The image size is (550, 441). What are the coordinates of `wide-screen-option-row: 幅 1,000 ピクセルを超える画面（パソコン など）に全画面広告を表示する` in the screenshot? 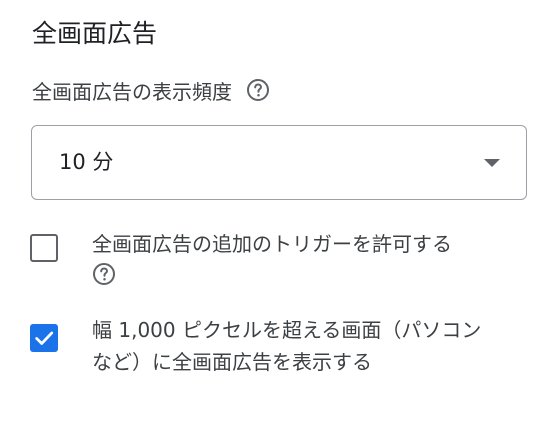 It's located at (280, 347).